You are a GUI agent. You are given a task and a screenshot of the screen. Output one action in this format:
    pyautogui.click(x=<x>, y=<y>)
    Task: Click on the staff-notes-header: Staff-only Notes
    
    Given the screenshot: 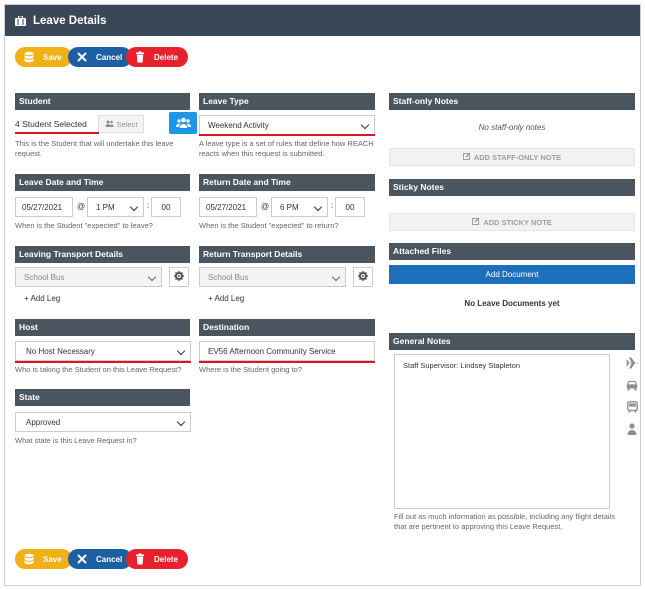 What is the action you would take?
    pyautogui.click(x=512, y=101)
    